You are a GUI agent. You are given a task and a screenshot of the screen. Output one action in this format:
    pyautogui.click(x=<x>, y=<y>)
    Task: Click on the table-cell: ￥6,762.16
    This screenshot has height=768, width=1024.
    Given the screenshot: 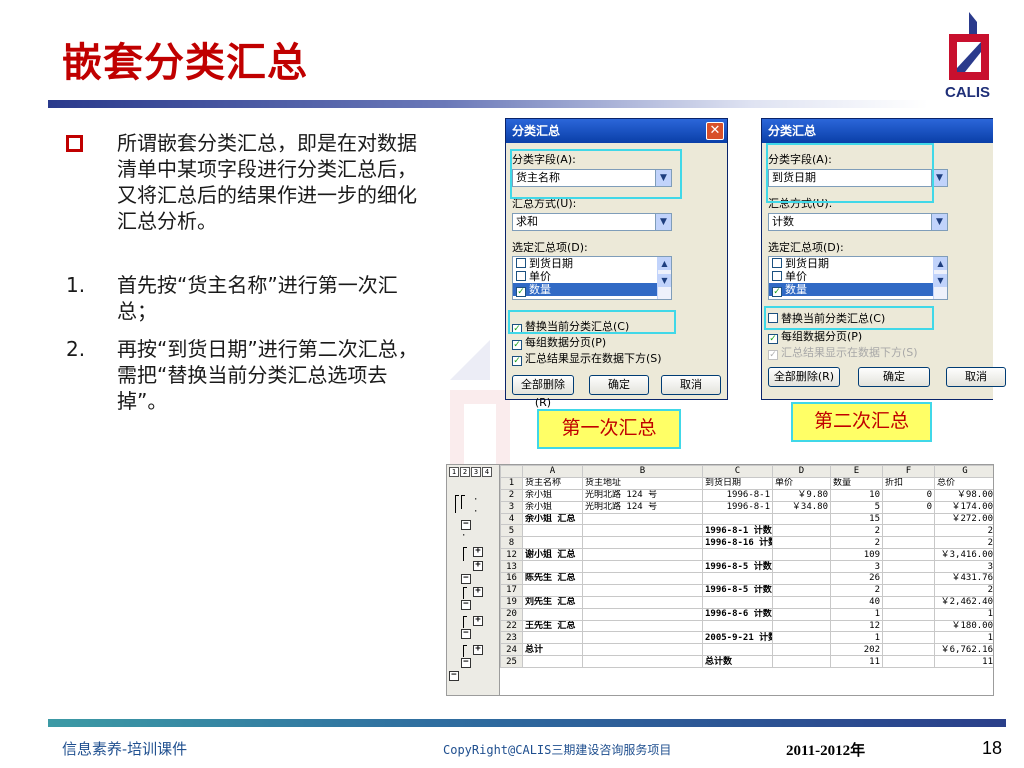 What is the action you would take?
    pyautogui.click(x=963, y=650)
    